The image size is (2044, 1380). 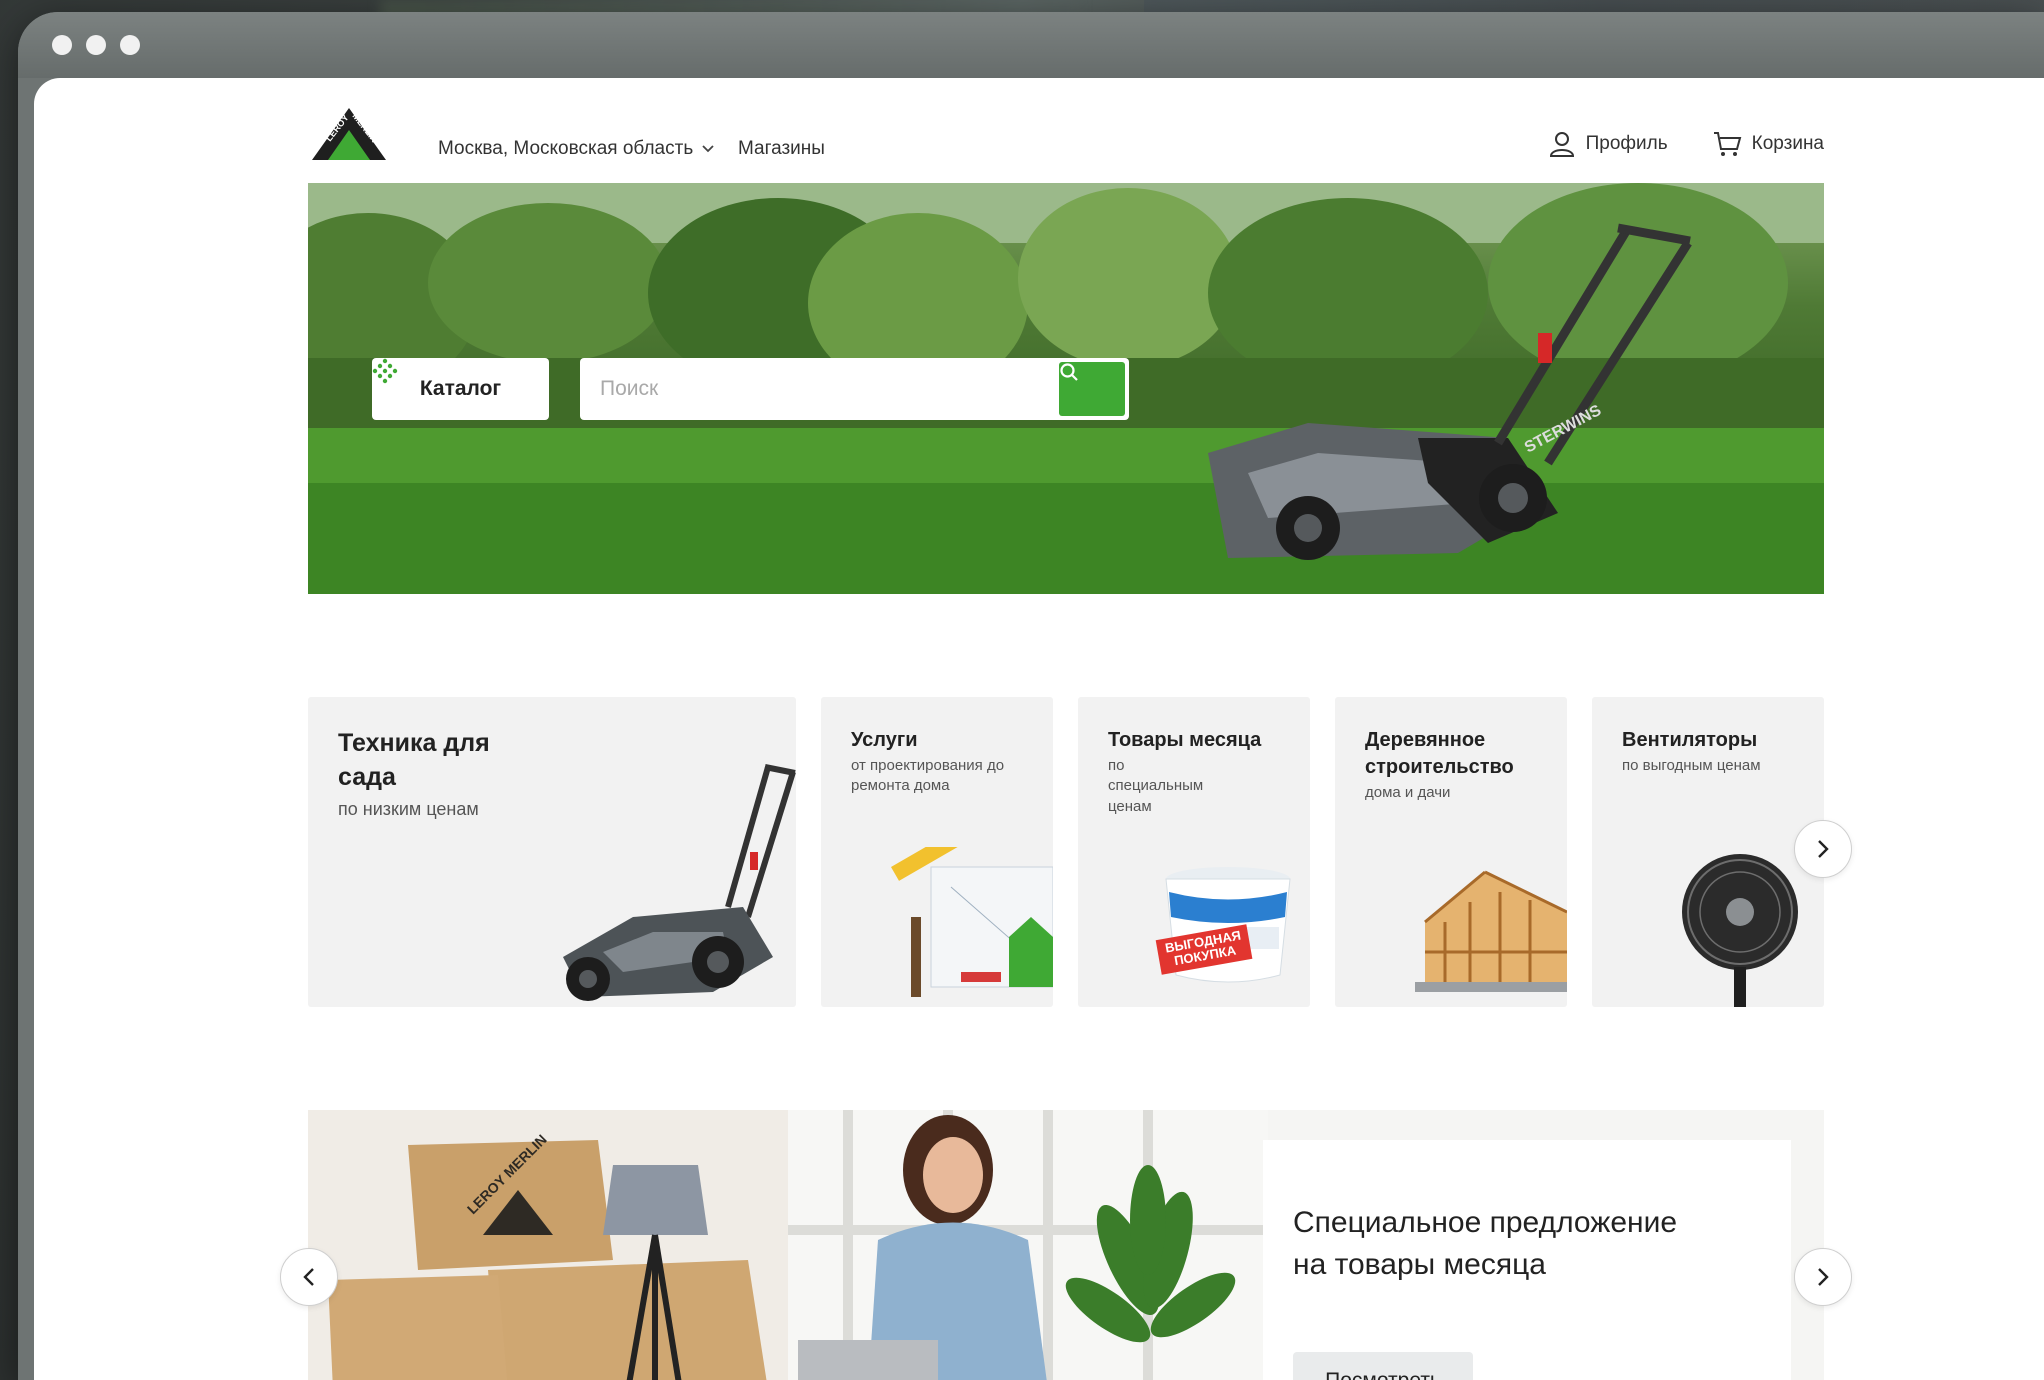 I want to click on window-dot-minimize, so click(x=96, y=45).